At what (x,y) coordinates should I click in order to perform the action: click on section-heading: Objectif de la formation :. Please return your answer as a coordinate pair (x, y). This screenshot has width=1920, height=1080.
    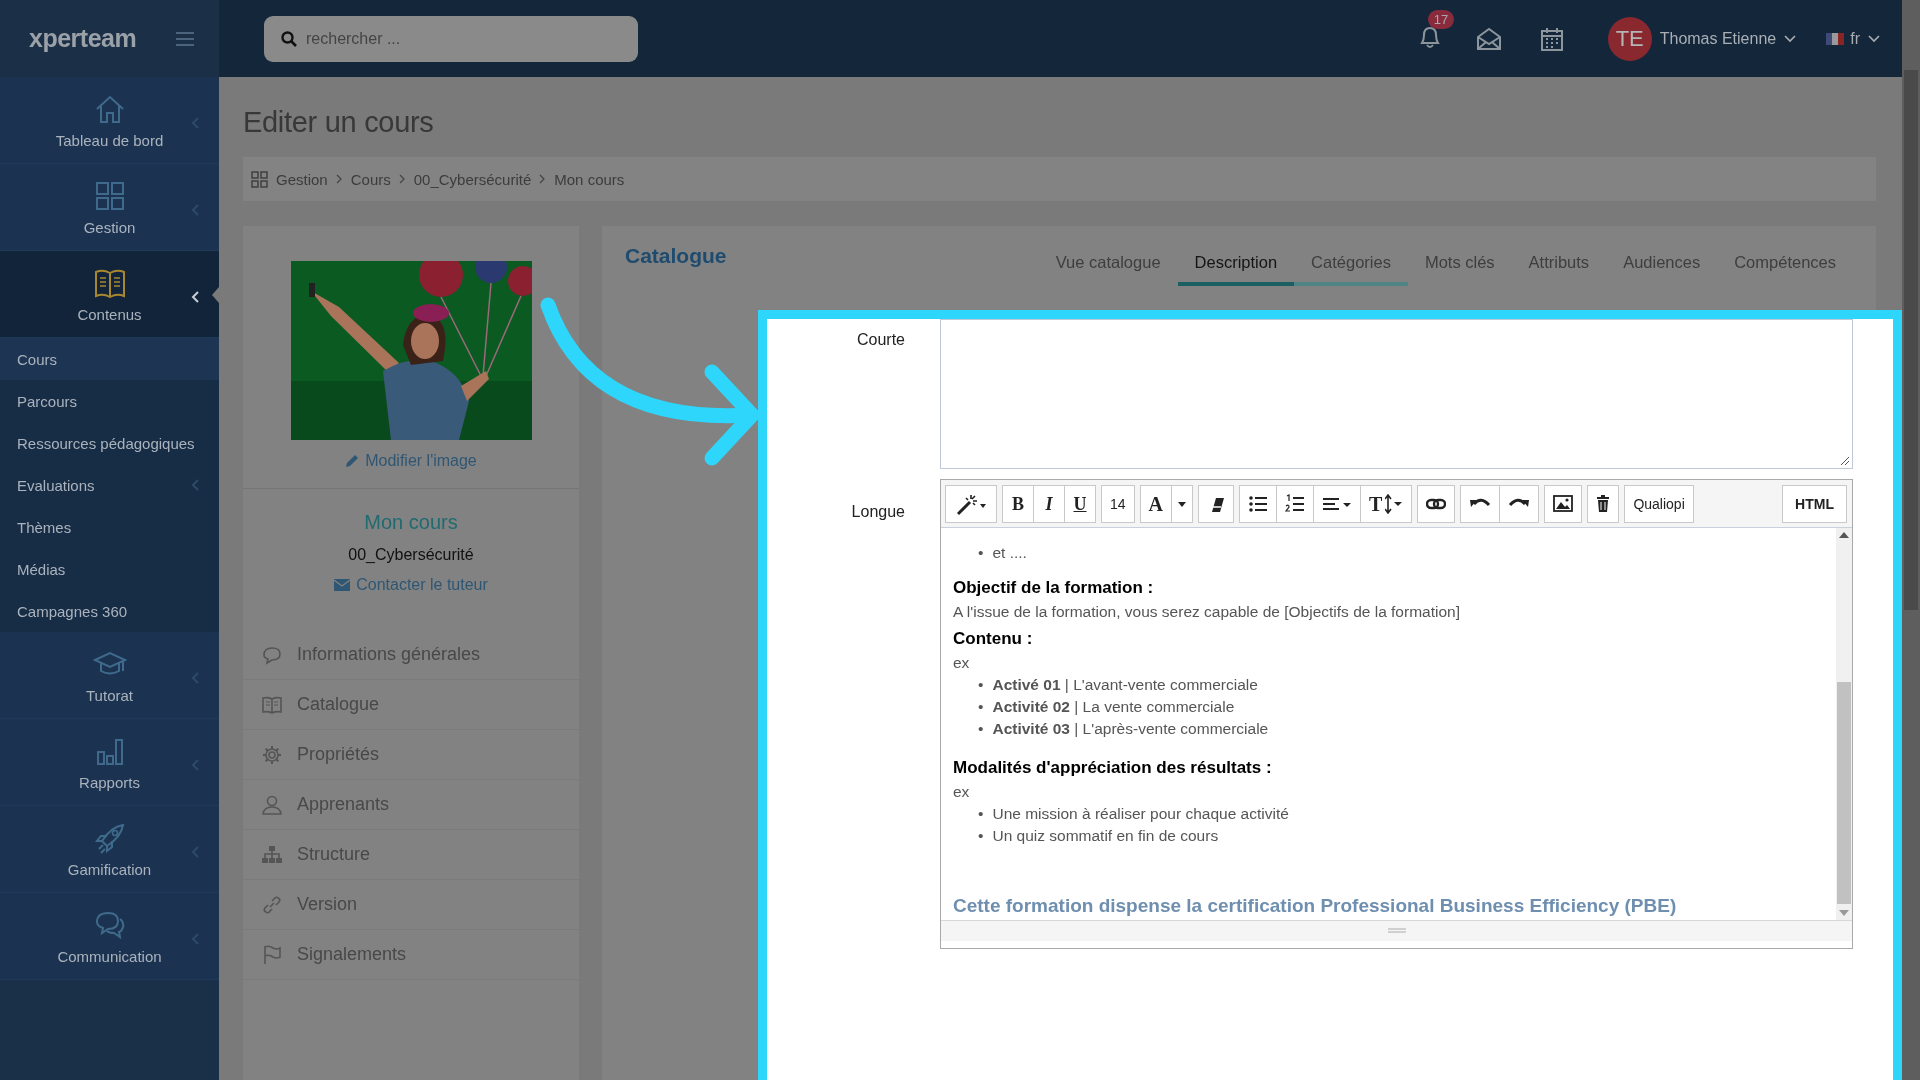
    Looking at the image, I should click on (1054, 588).